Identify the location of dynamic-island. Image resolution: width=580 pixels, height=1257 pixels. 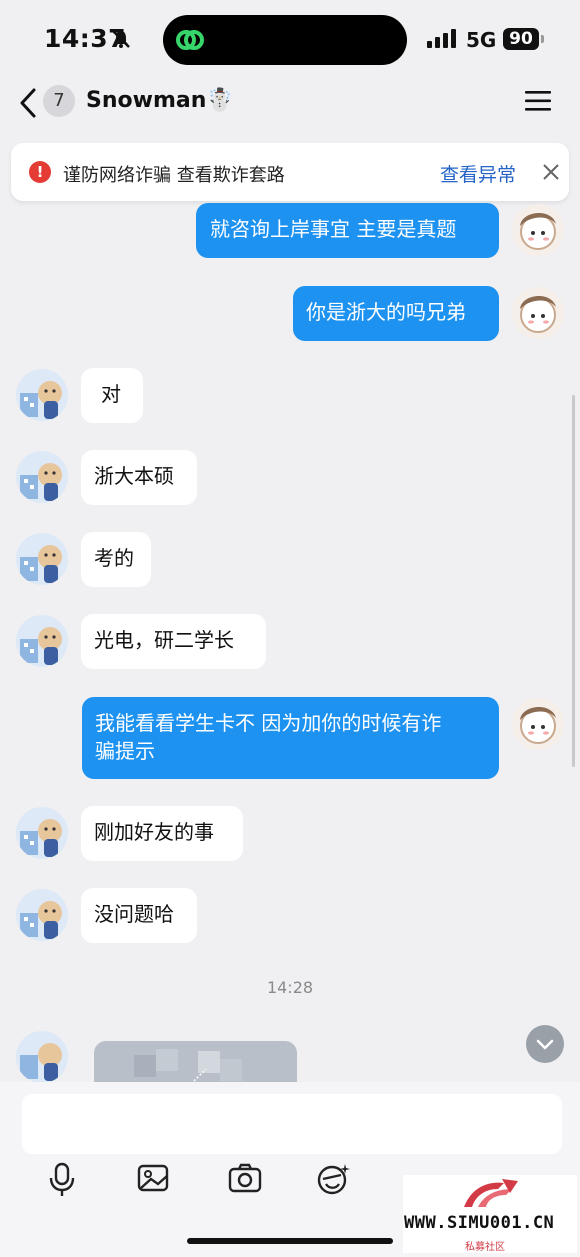
(285, 40).